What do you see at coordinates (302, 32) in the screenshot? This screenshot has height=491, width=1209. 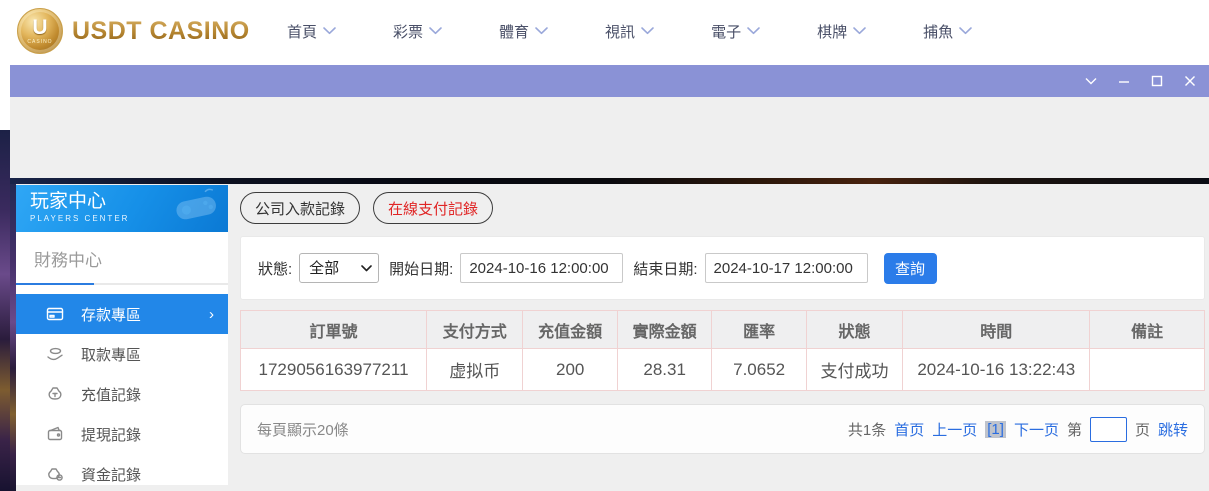 I see `nav-label: 首頁` at bounding box center [302, 32].